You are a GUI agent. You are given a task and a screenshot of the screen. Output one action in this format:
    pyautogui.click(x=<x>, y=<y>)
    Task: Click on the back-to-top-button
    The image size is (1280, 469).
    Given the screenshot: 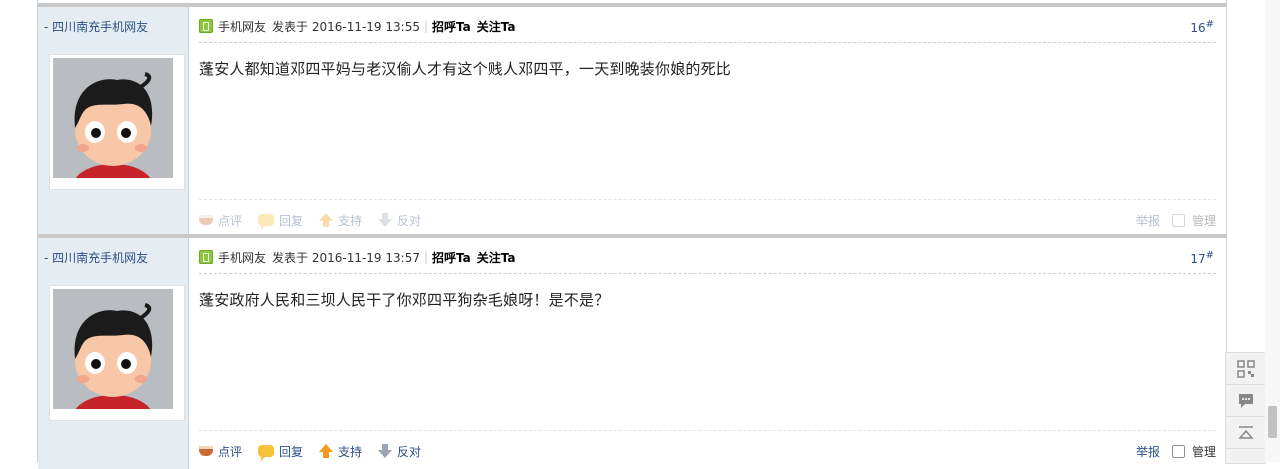 What is the action you would take?
    pyautogui.click(x=1246, y=433)
    